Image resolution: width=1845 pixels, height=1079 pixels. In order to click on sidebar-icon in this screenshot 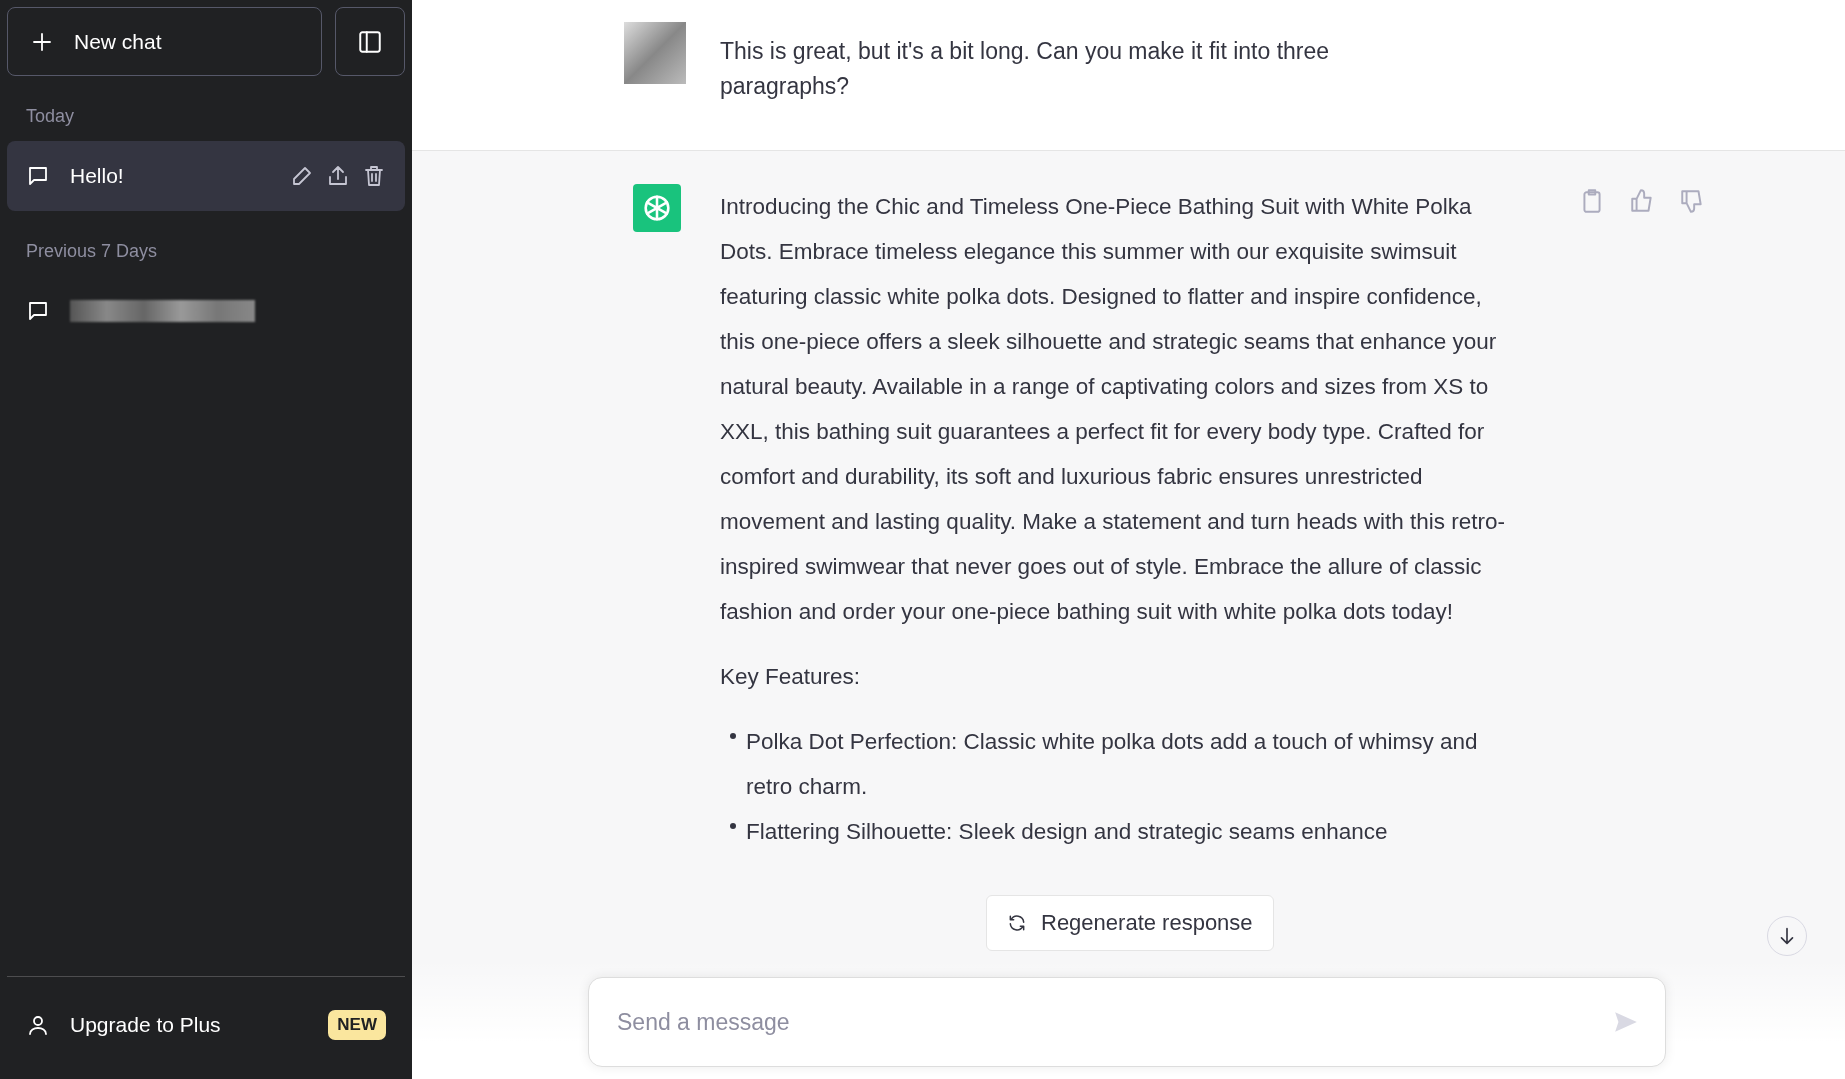, I will do `click(370, 41)`.